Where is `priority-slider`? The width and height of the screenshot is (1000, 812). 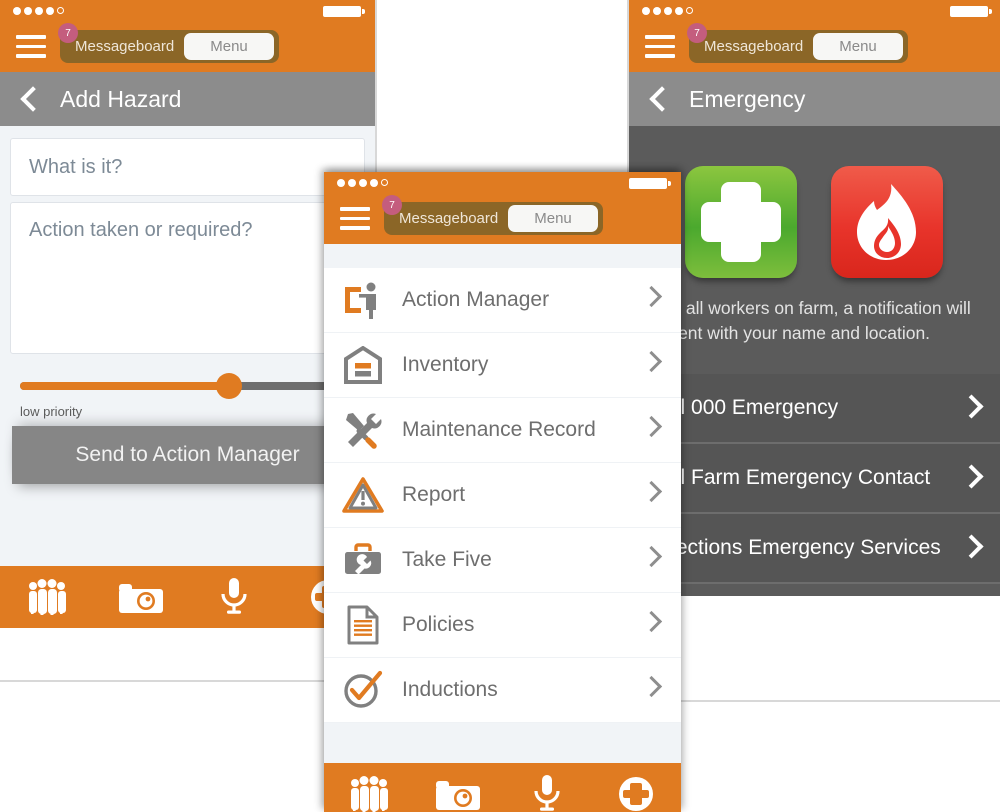 priority-slider is located at coordinates (187, 386).